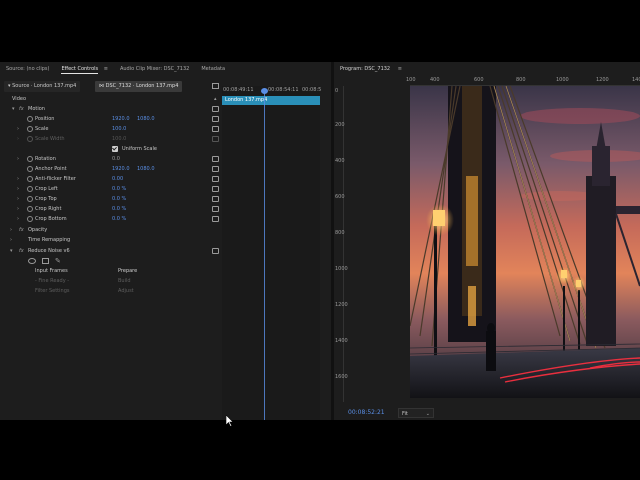  What do you see at coordinates (119, 209) in the screenshot?
I see `crop-right-value: 0.0 %` at bounding box center [119, 209].